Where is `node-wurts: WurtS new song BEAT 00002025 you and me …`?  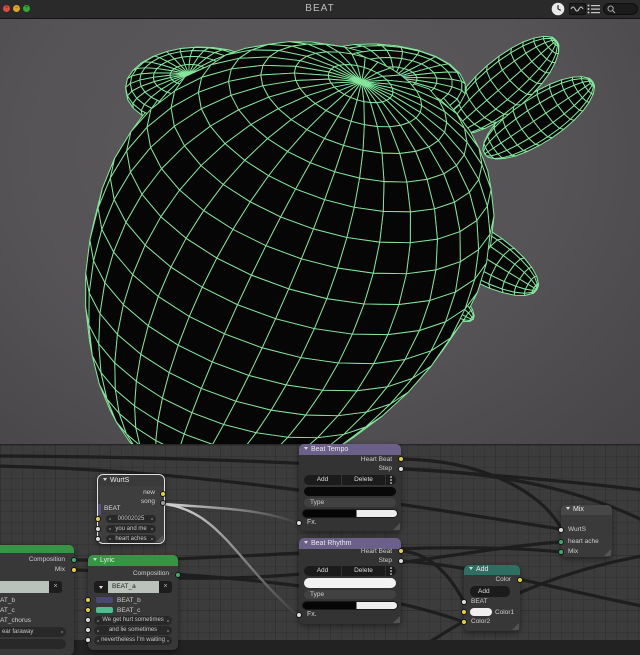
node-wurts: WurtS new song BEAT 00002025 you and me … is located at coordinates (130, 509).